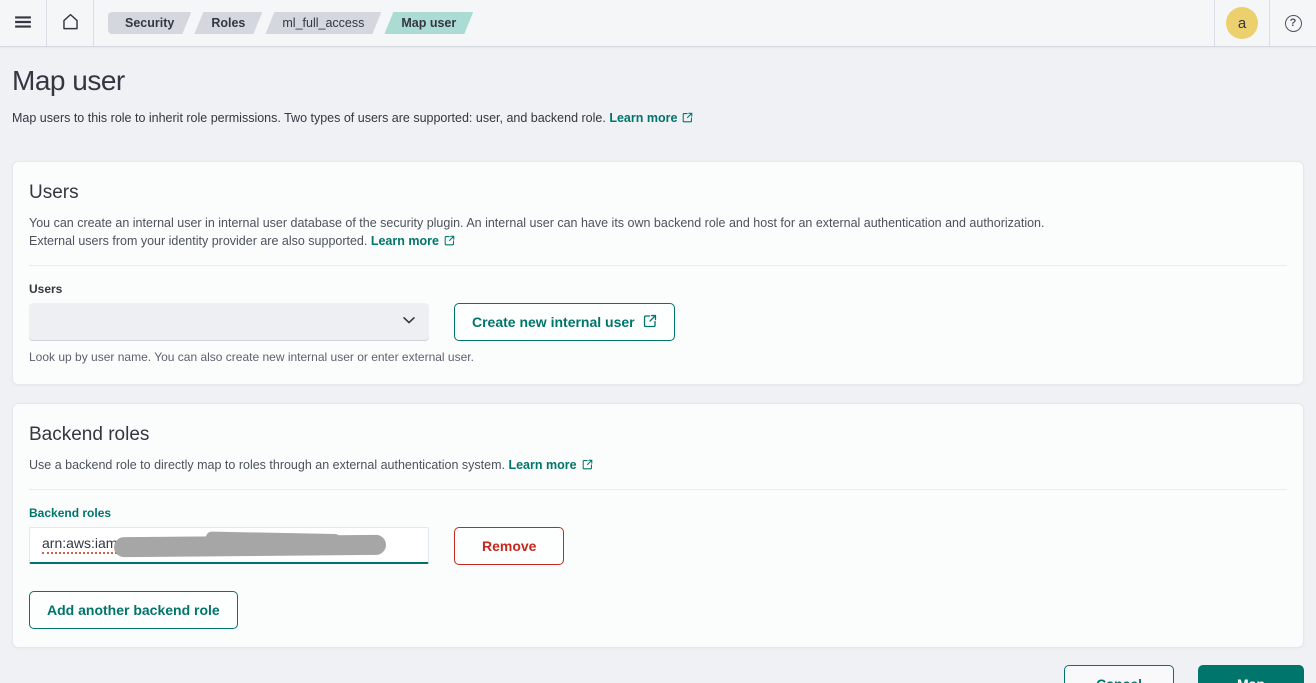 Image resolution: width=1316 pixels, height=683 pixels. I want to click on menu-toggle-button, so click(23, 23).